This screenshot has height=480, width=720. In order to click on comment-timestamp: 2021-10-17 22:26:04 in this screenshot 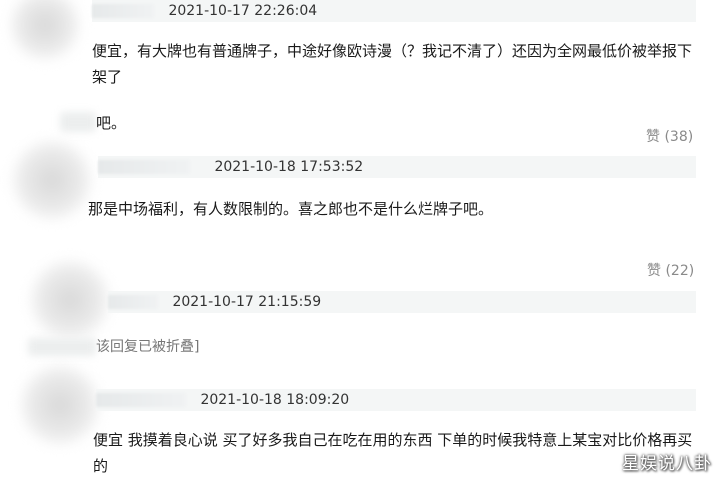, I will do `click(243, 11)`.